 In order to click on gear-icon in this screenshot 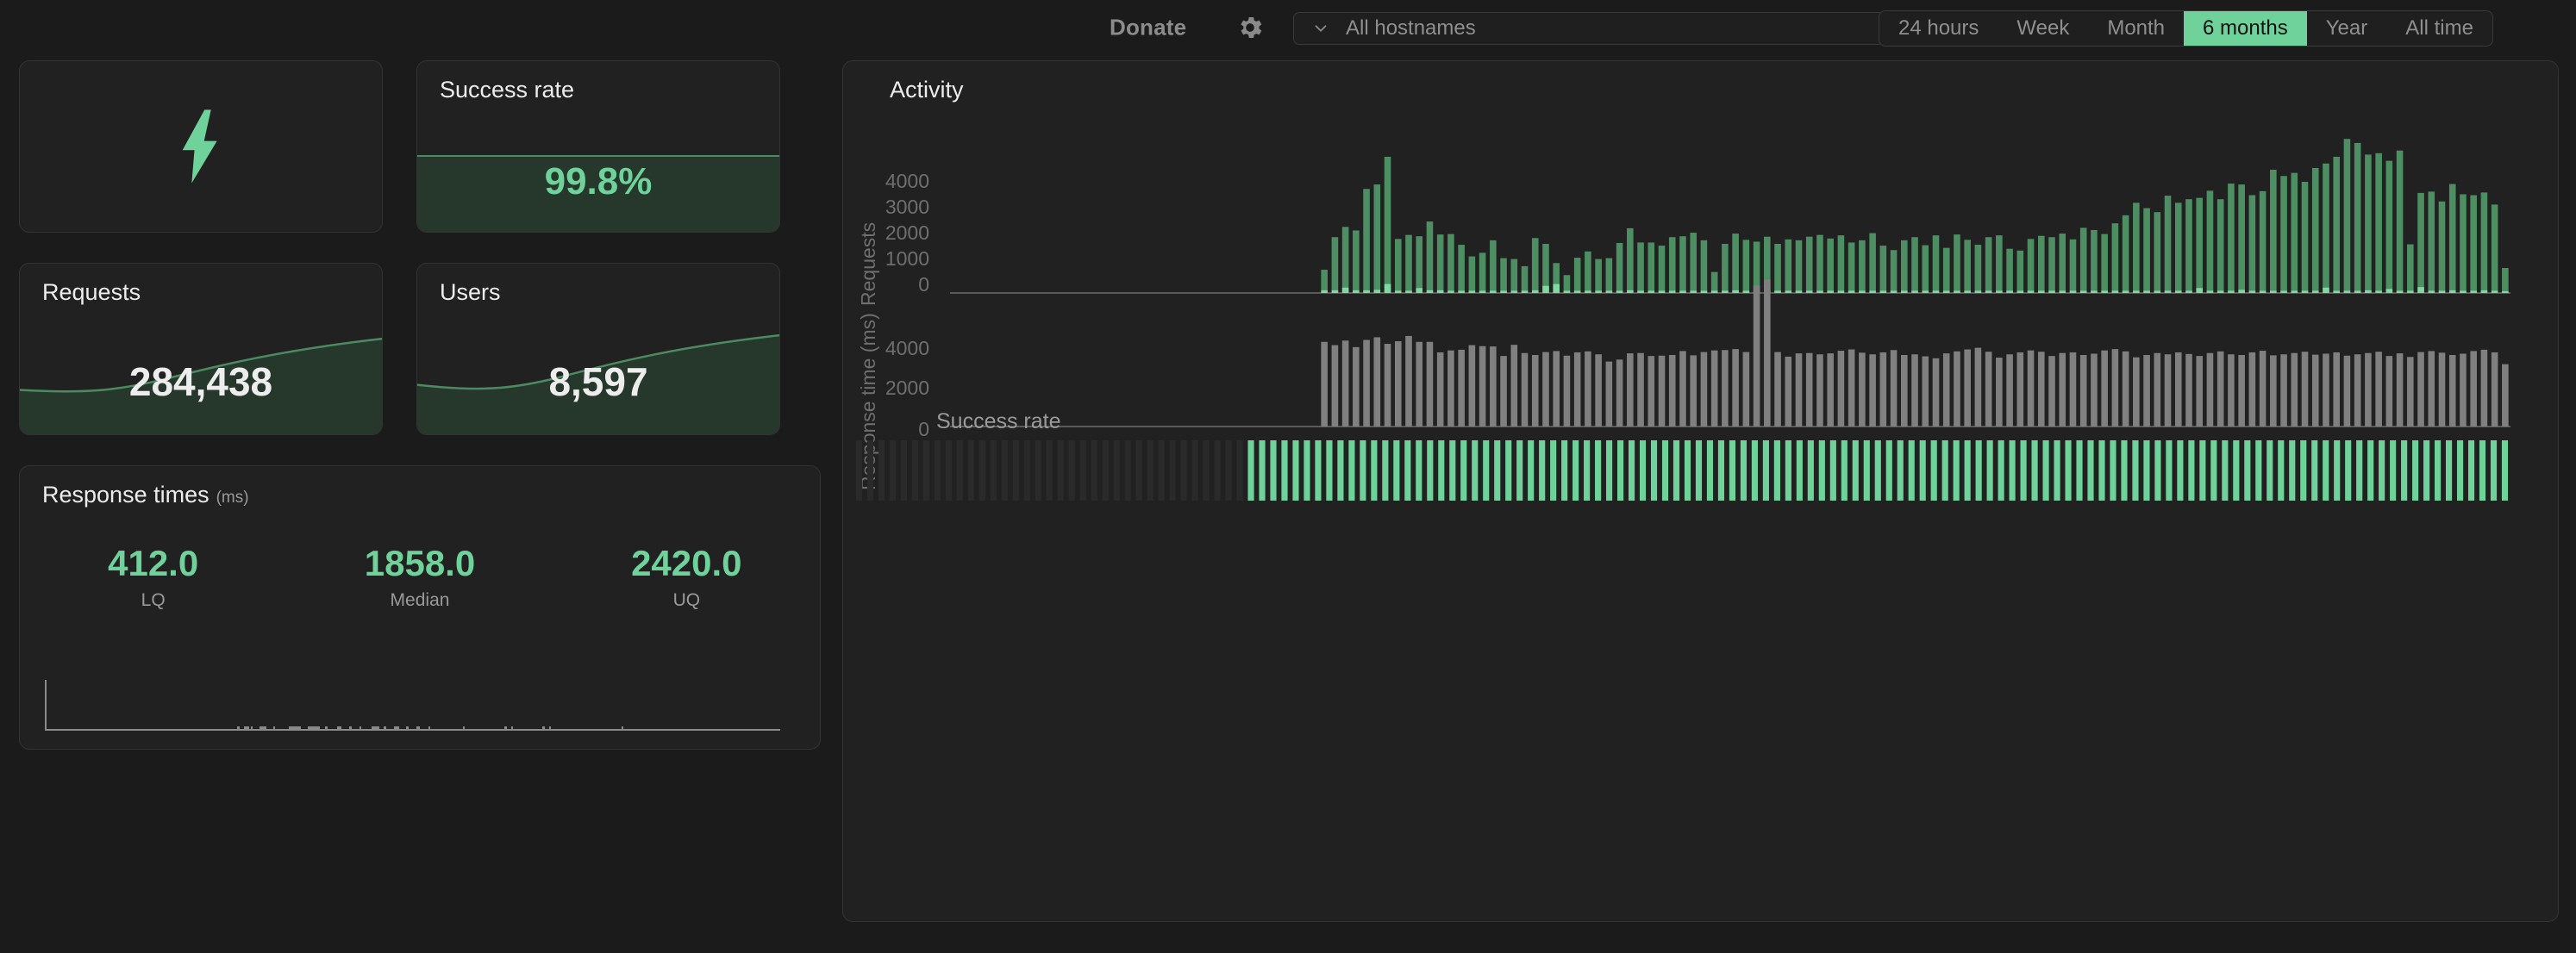, I will do `click(1251, 27)`.